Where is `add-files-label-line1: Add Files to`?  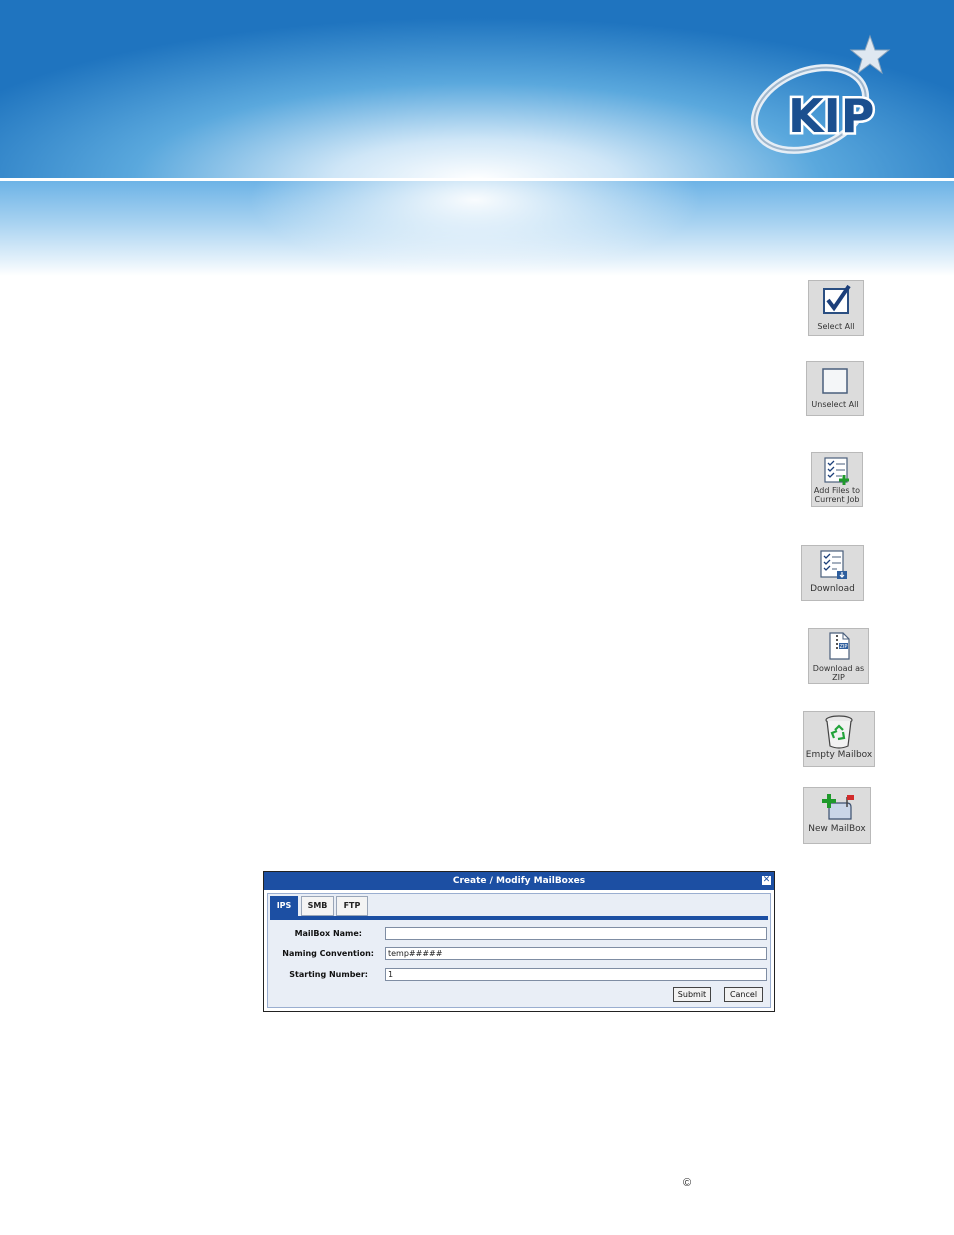
add-files-label-line1: Add Files to is located at coordinates (837, 490).